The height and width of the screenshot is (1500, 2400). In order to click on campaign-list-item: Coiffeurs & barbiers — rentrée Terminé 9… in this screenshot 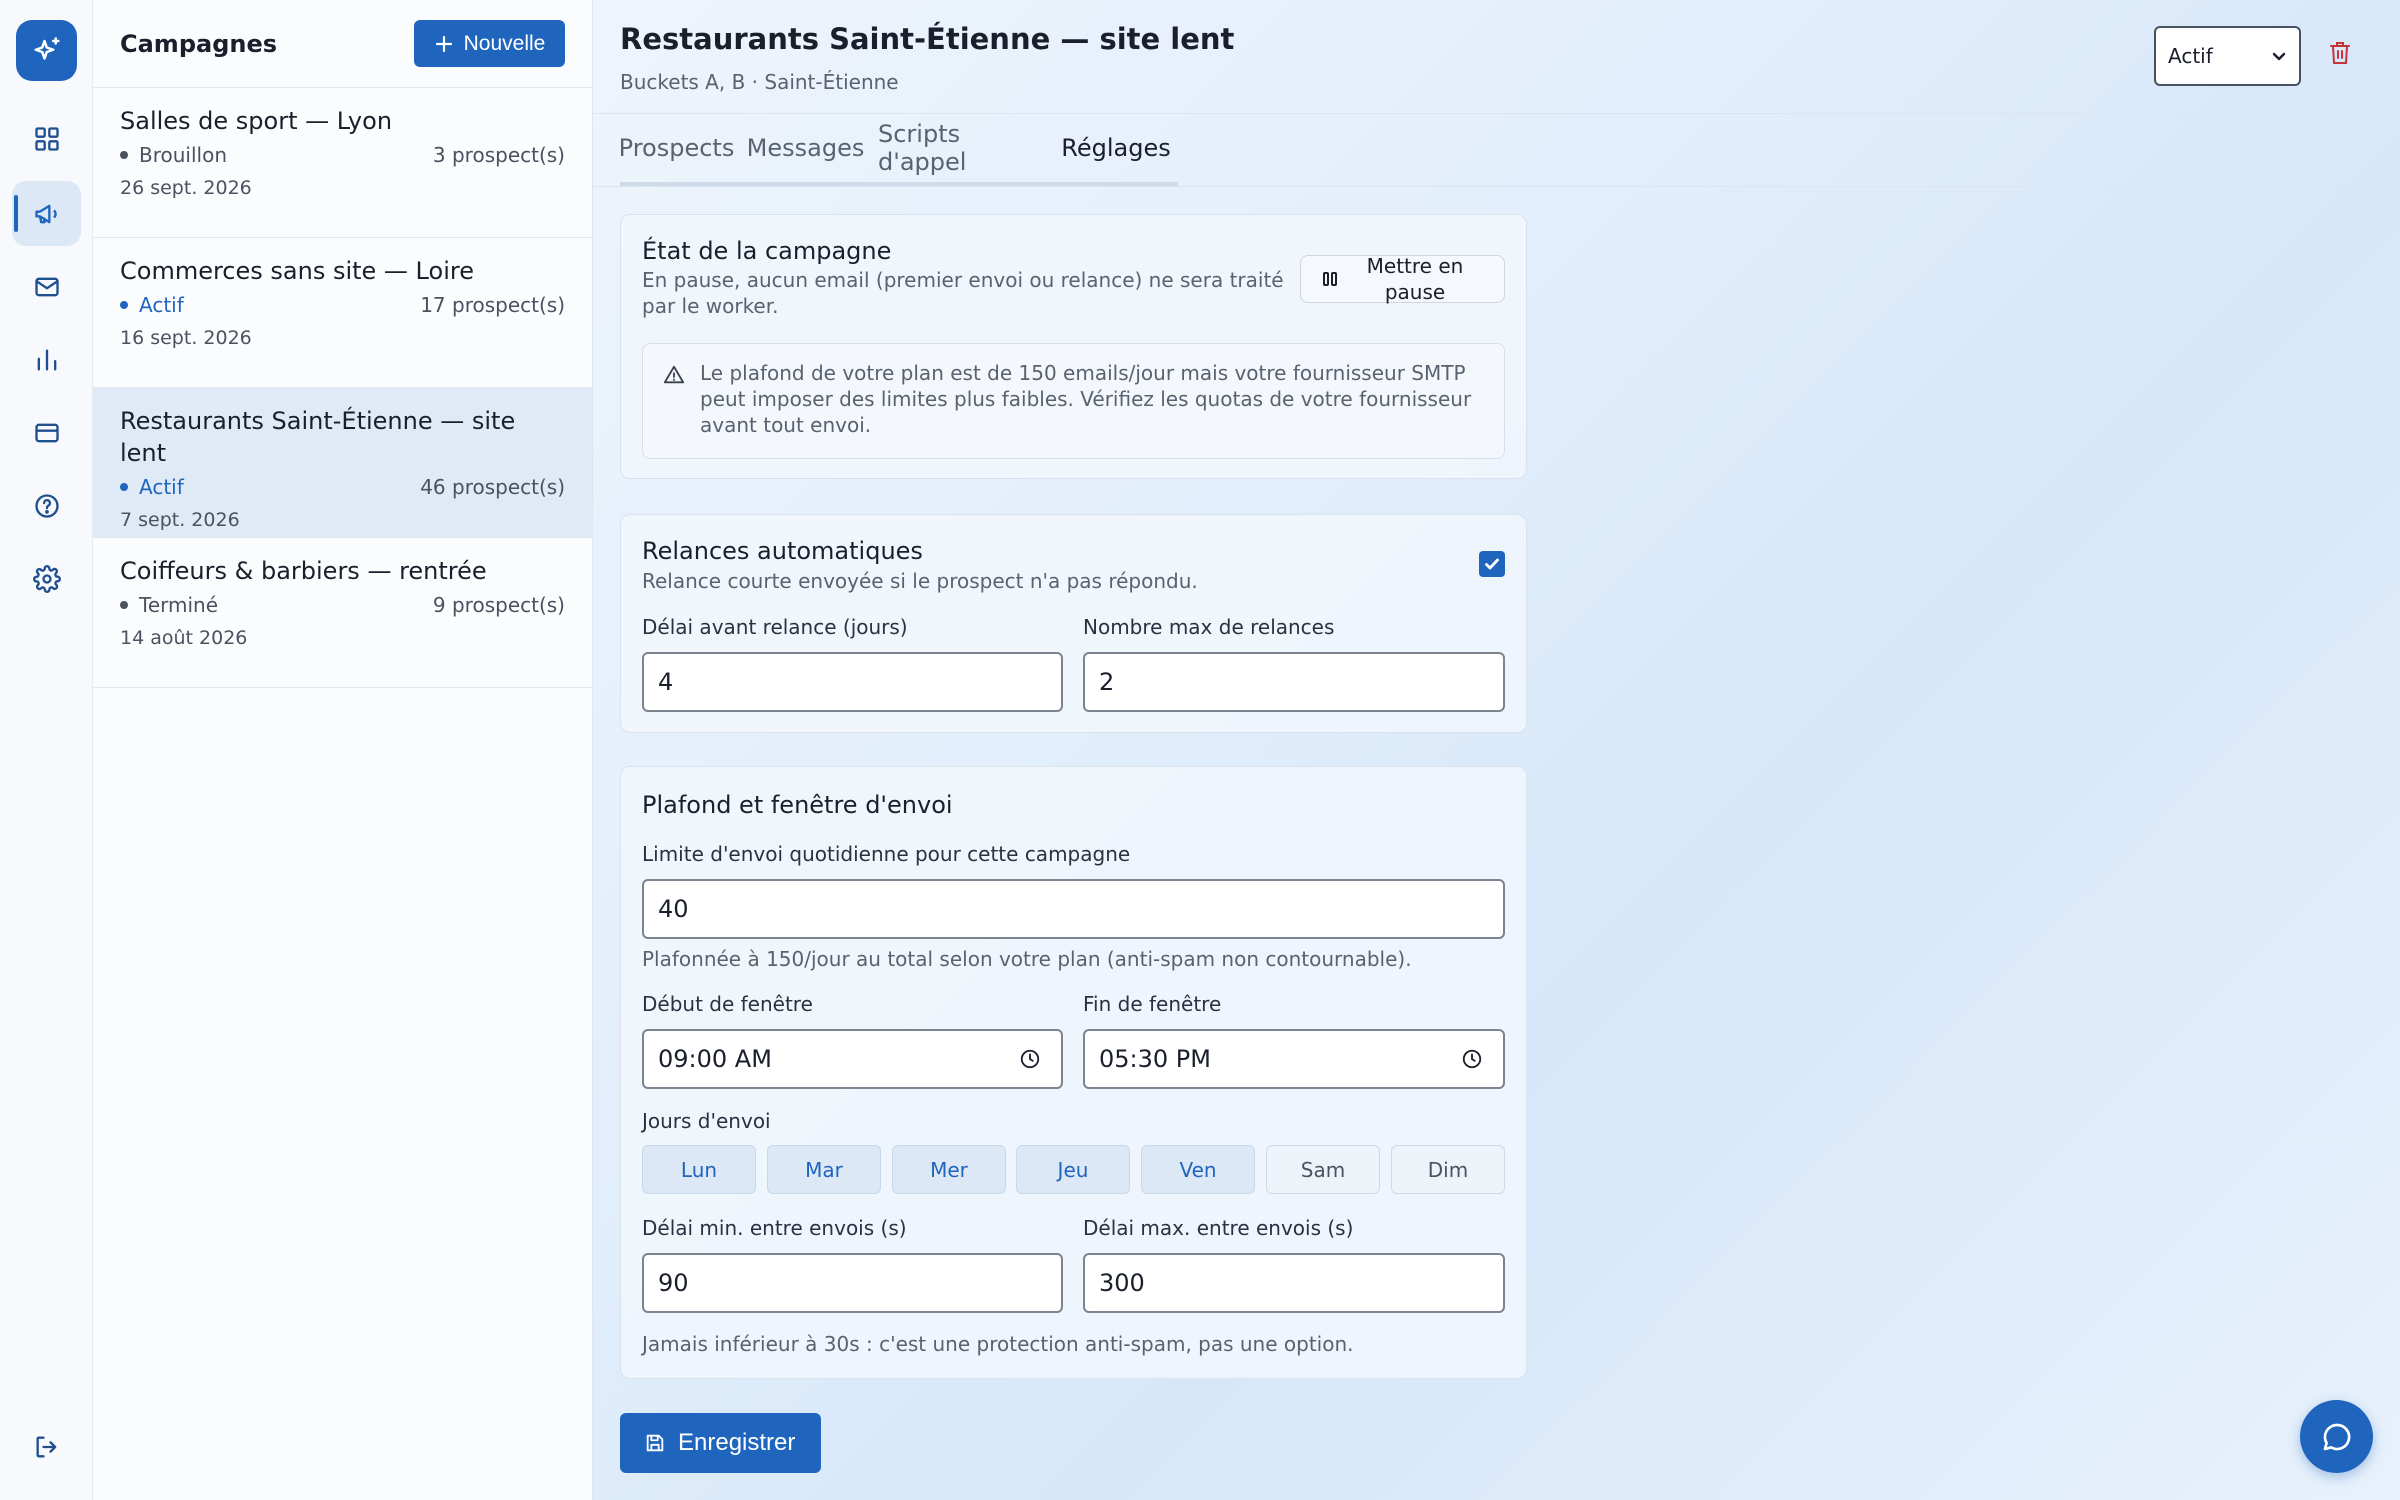, I will do `click(342, 613)`.